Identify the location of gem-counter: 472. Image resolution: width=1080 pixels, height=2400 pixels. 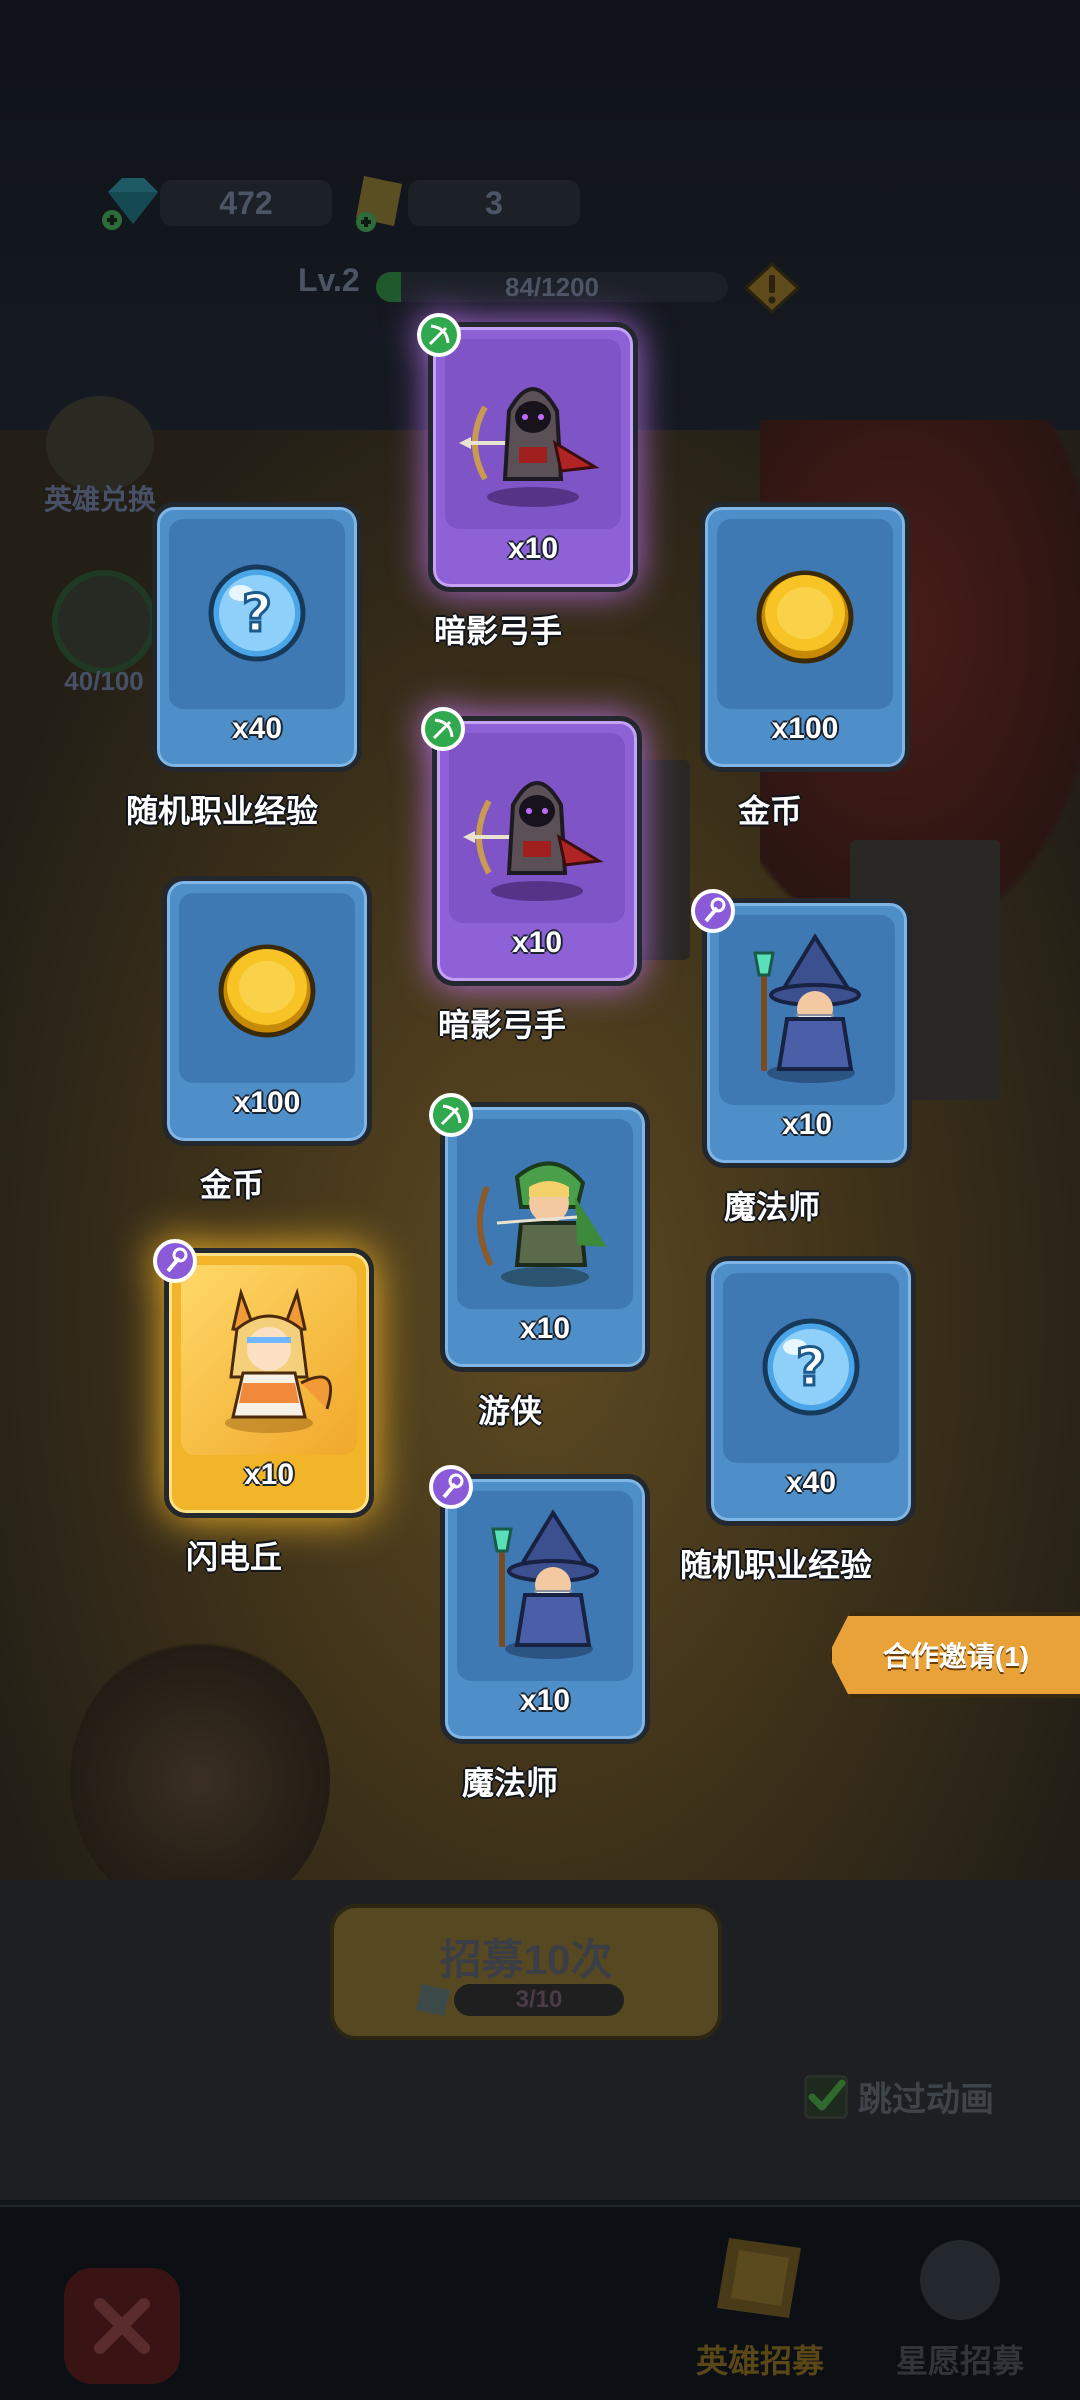
(246, 203).